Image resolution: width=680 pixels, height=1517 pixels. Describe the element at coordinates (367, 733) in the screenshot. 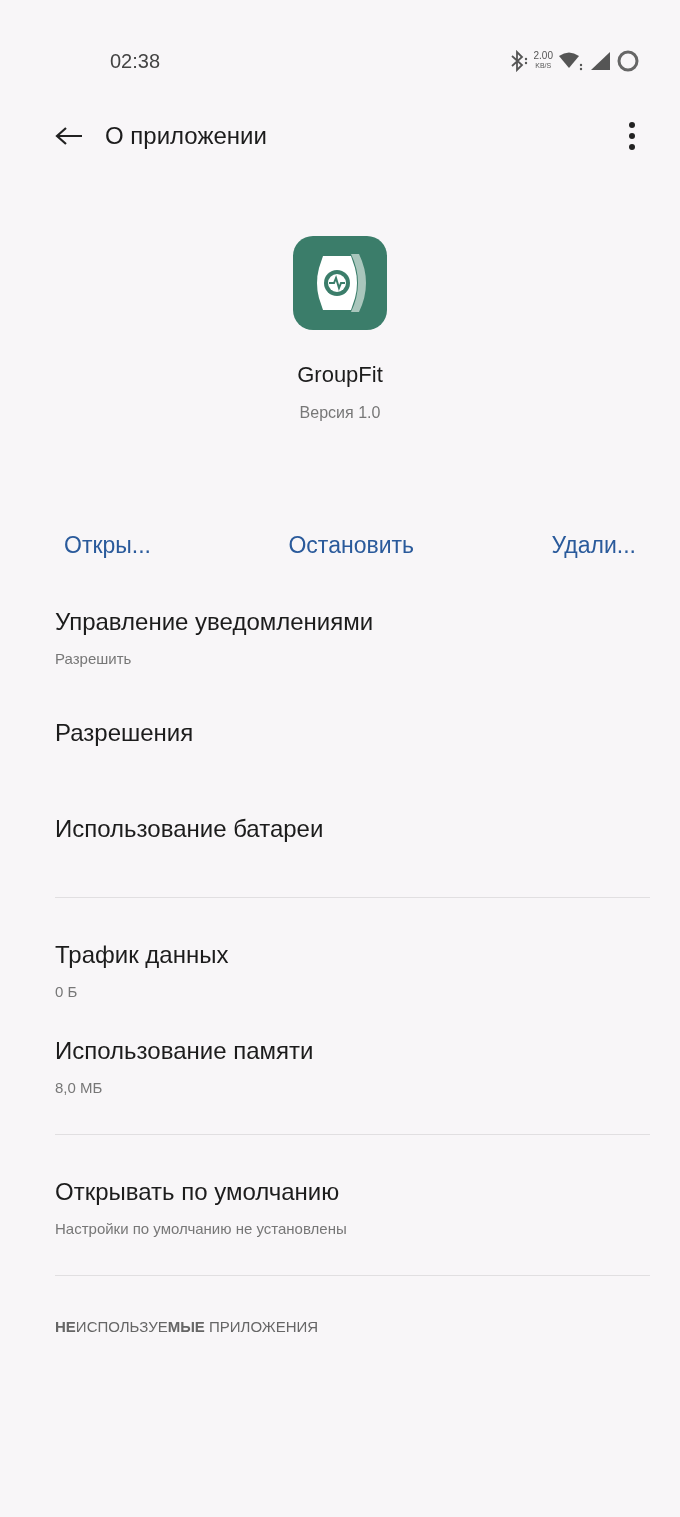

I see `setting-title: Разрешения` at that location.